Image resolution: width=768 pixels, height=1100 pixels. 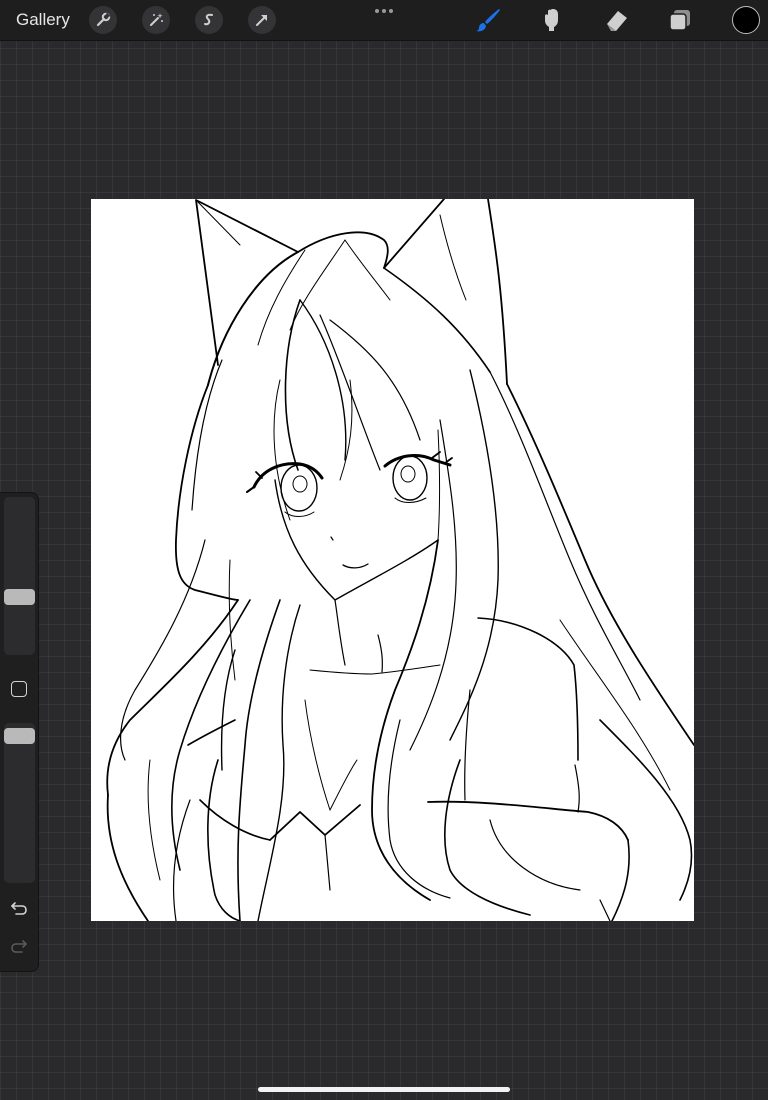 What do you see at coordinates (209, 20) in the screenshot?
I see `selection-icon` at bounding box center [209, 20].